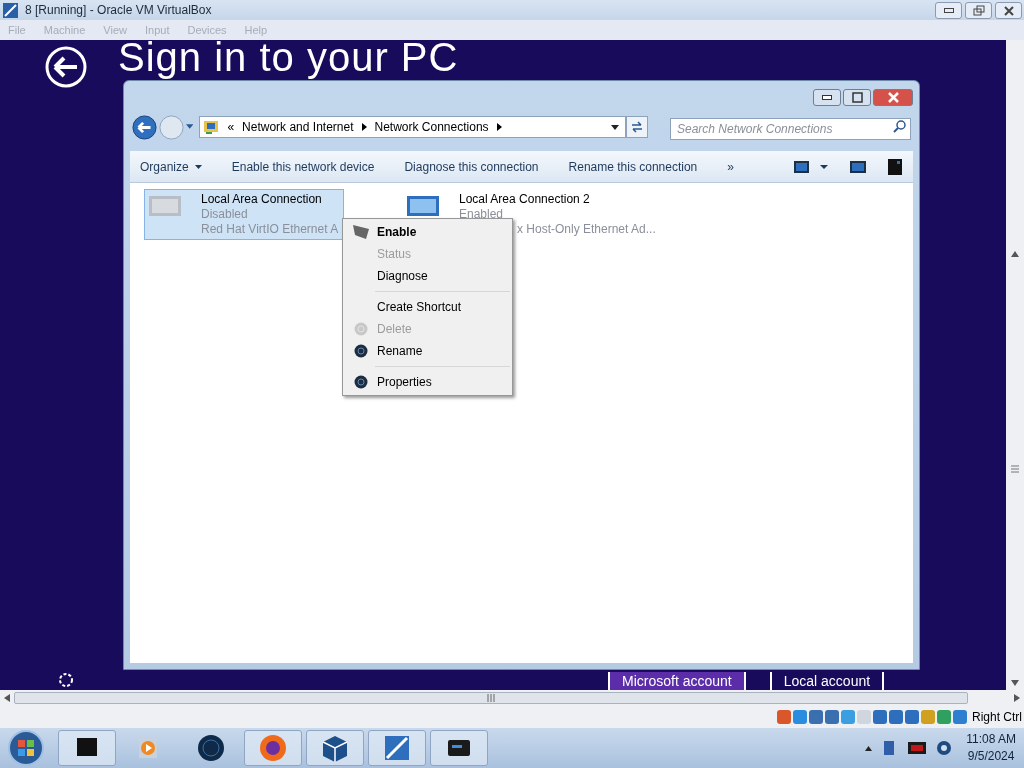 The width and height of the screenshot is (1024, 768). I want to click on scroll-left-icon, so click(7, 698).